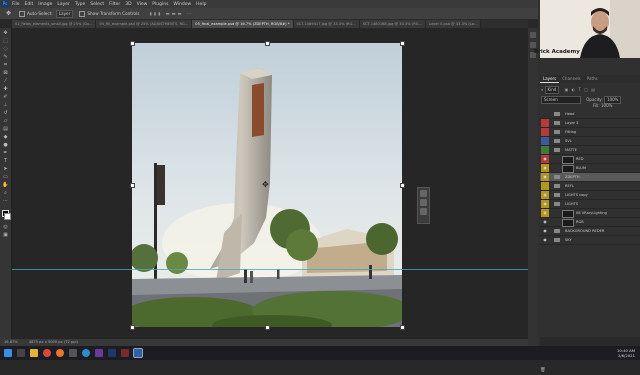 This screenshot has height=375, width=640. Describe the element at coordinates (590, 213) in the screenshot. I see `layer-row: ◉ 08 VRaryLighting` at that location.